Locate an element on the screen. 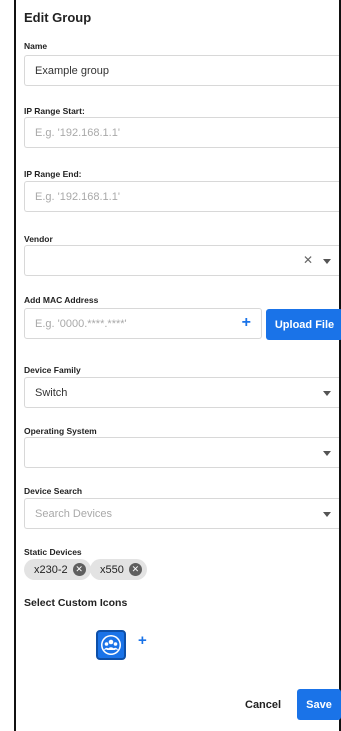 The width and height of the screenshot is (341, 731). custom-icons-label: Select Custom Icons is located at coordinates (76, 603).